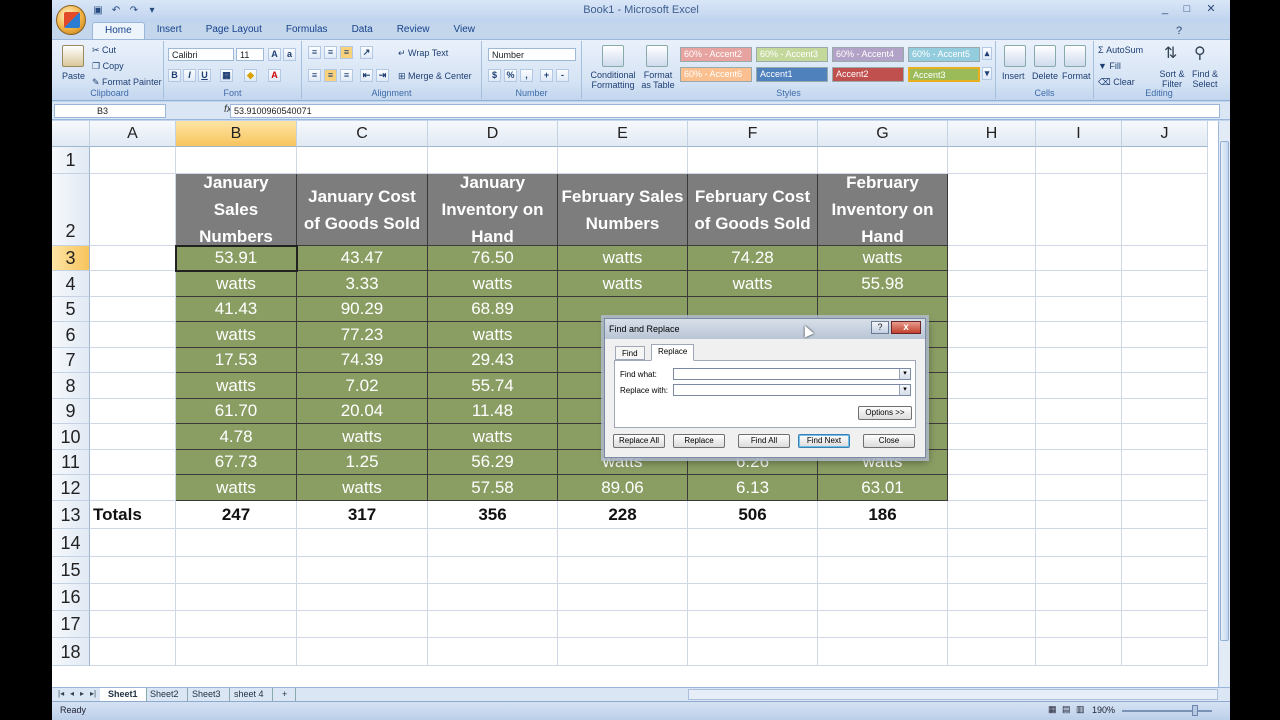 The width and height of the screenshot is (1280, 720). I want to click on styles-more-icon: ▾, so click(987, 73).